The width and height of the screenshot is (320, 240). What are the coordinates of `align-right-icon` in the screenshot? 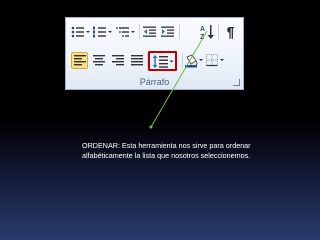 It's located at (117, 60).